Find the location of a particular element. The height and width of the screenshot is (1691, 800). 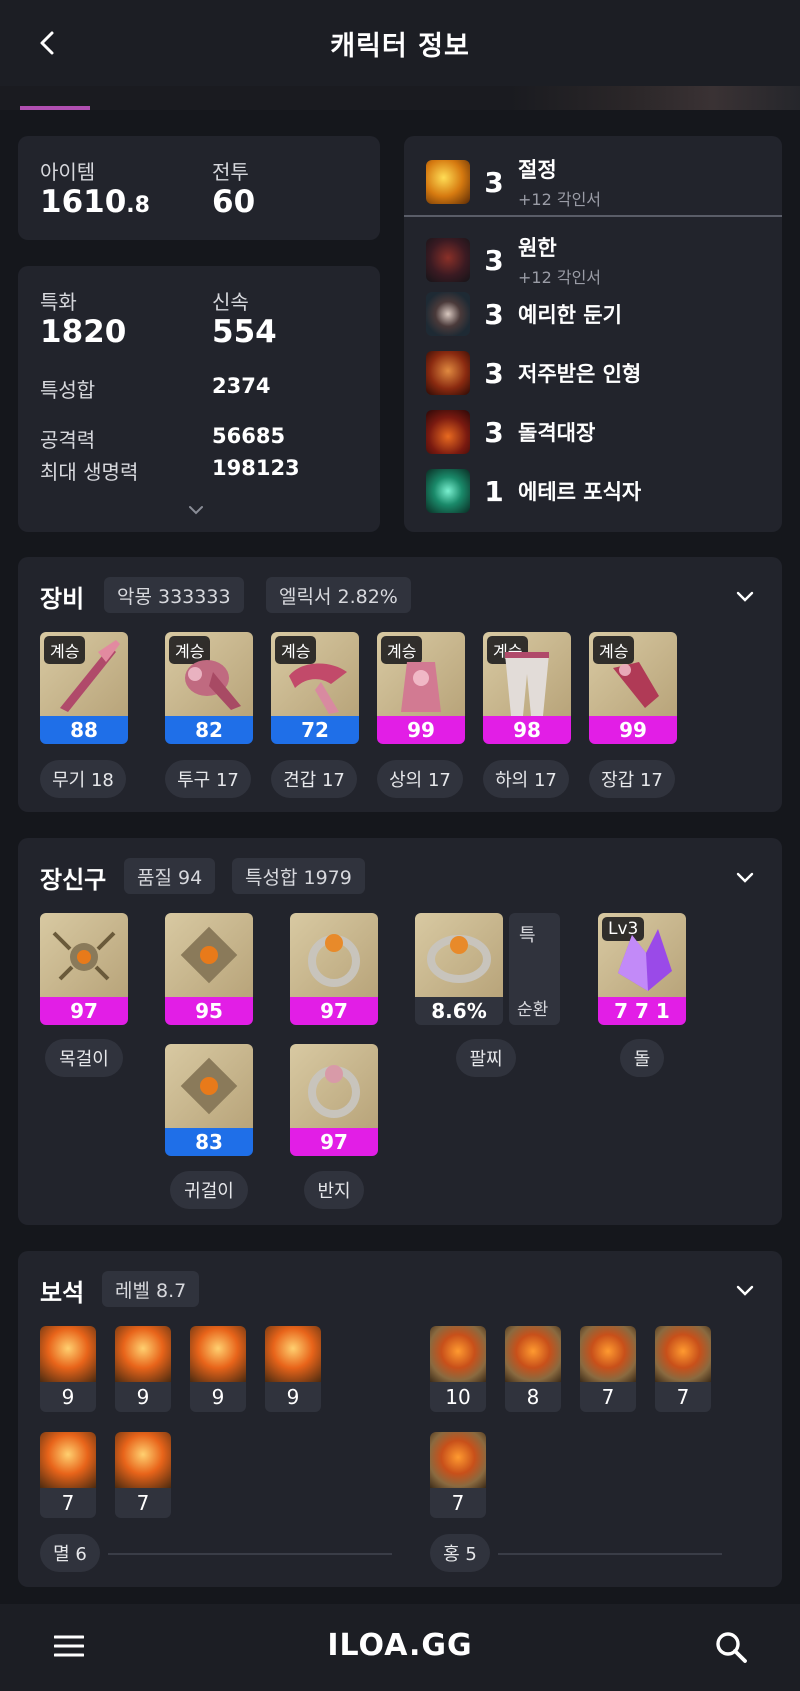

cooldown-gem: 8 is located at coordinates (533, 1369).